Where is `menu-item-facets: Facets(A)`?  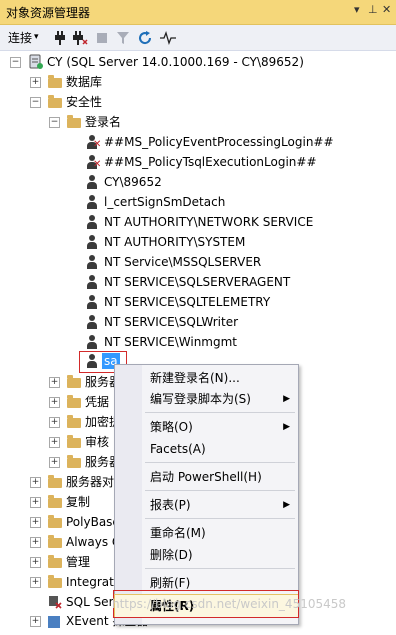
menu-item-facets: Facets(A) is located at coordinates (206, 449).